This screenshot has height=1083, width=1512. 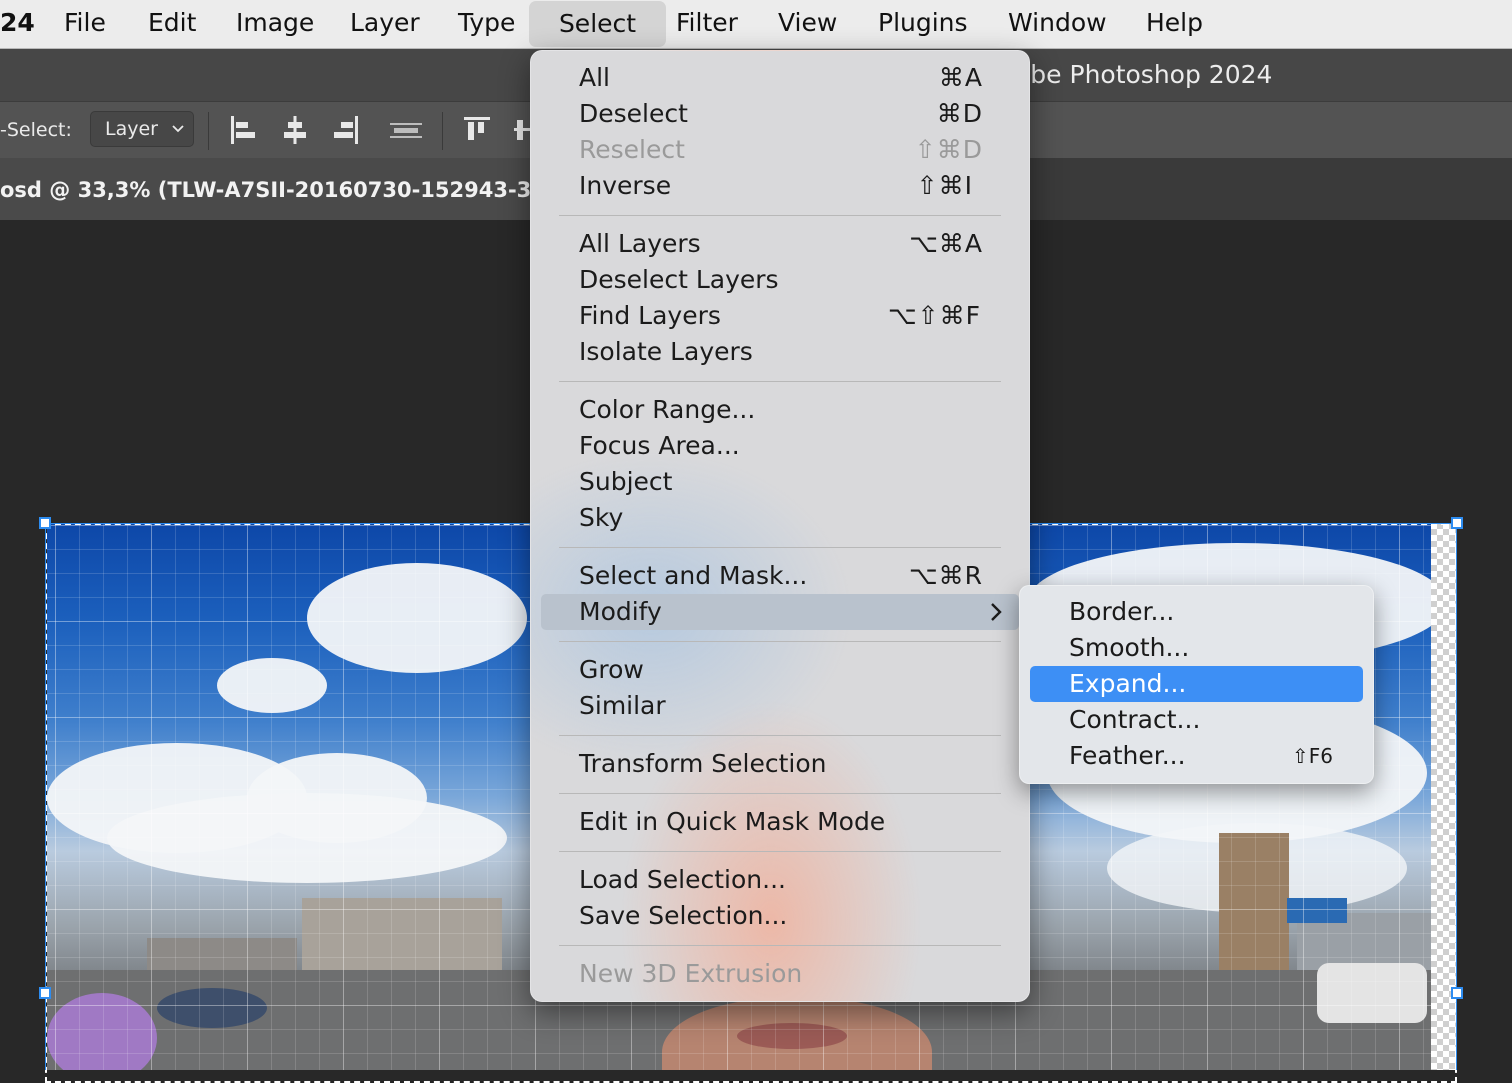 I want to click on align-horizontal-centers-icon, so click(x=295, y=130).